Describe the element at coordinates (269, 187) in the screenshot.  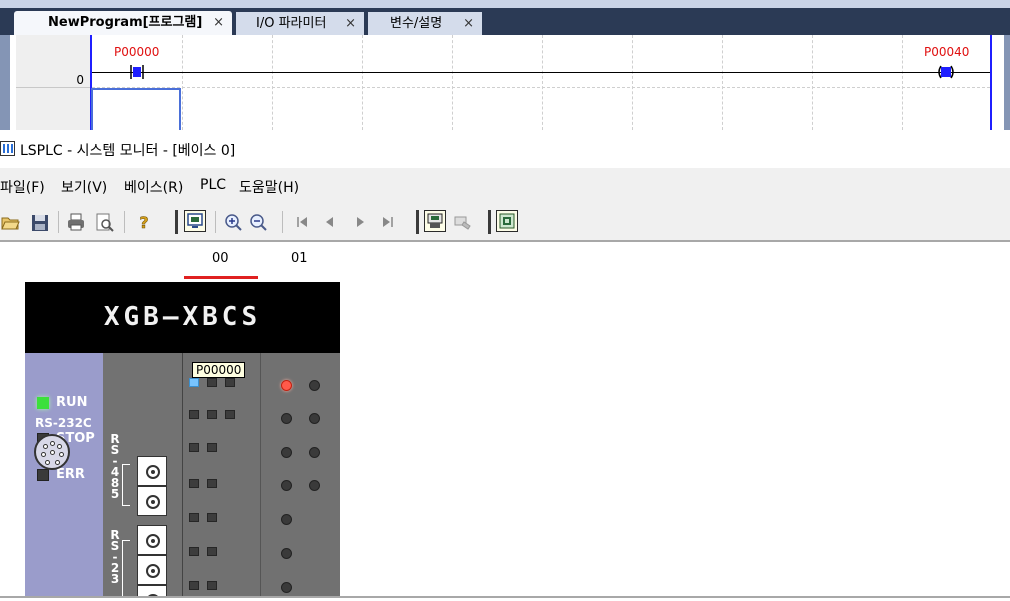
I see `menu-help: 도움말(H)` at that location.